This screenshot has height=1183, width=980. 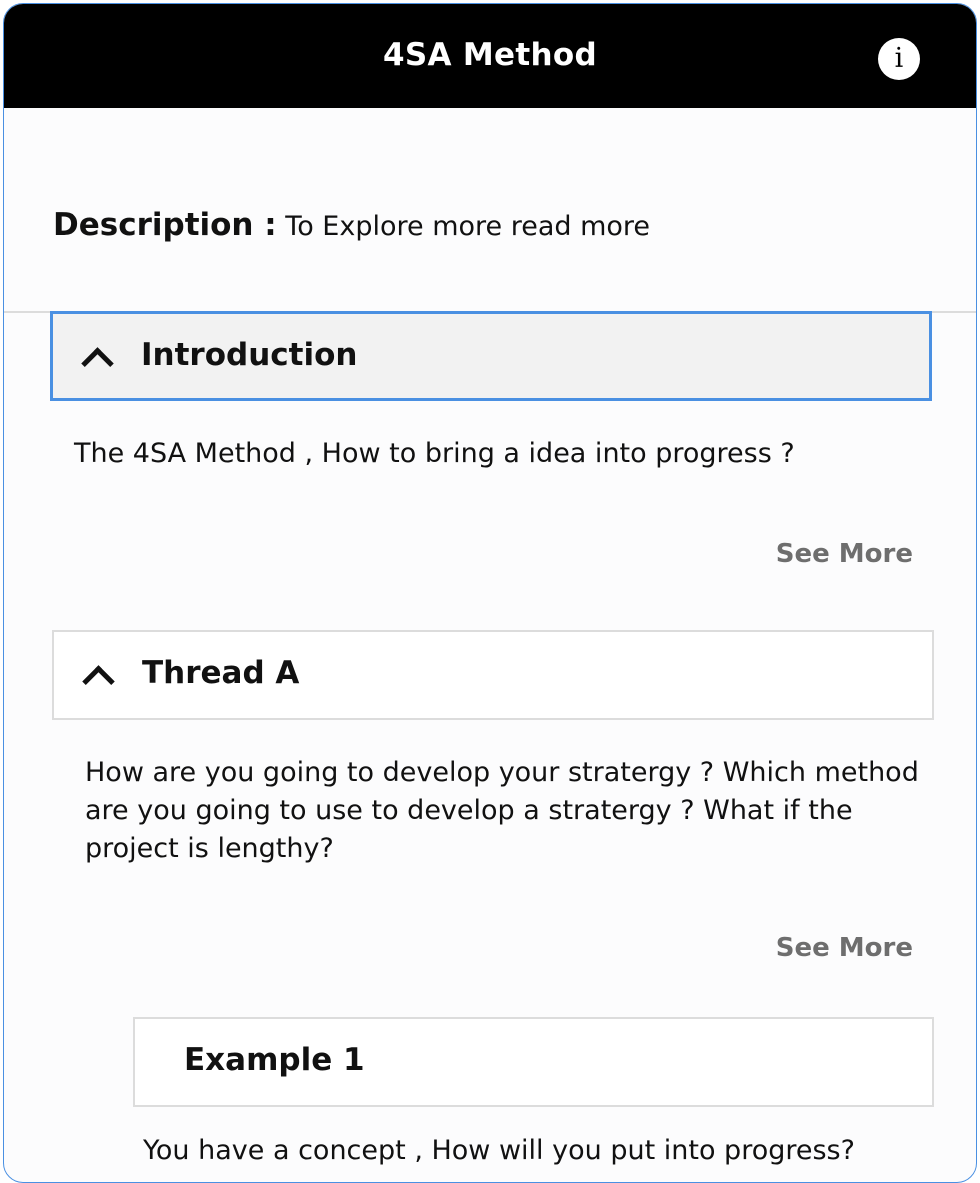 I want to click on app-header: 4SA Method i, so click(x=490, y=56).